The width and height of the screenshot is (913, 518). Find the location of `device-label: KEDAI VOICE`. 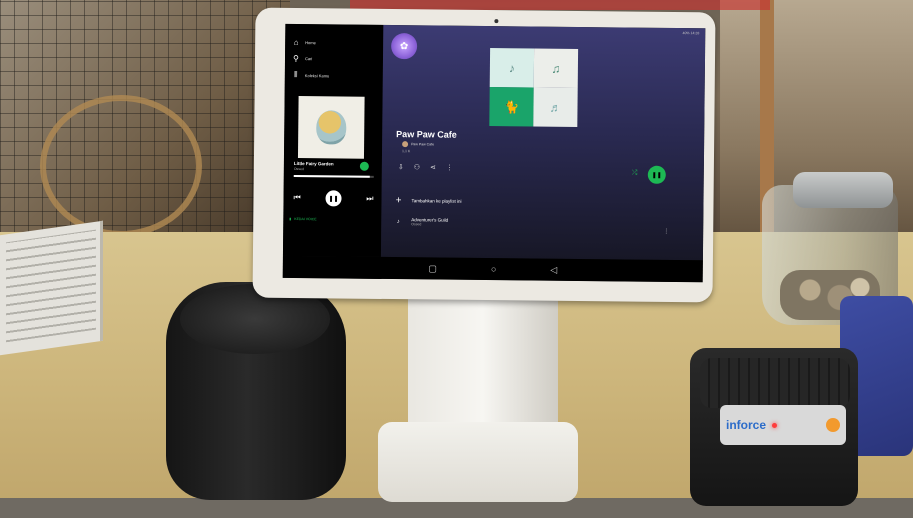

device-label: KEDAI VOICE is located at coordinates (305, 219).